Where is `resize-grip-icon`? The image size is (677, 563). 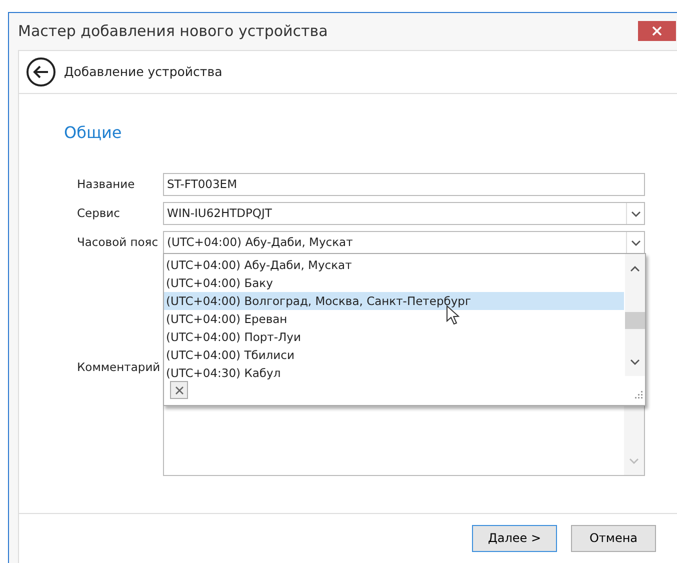 resize-grip-icon is located at coordinates (639, 394).